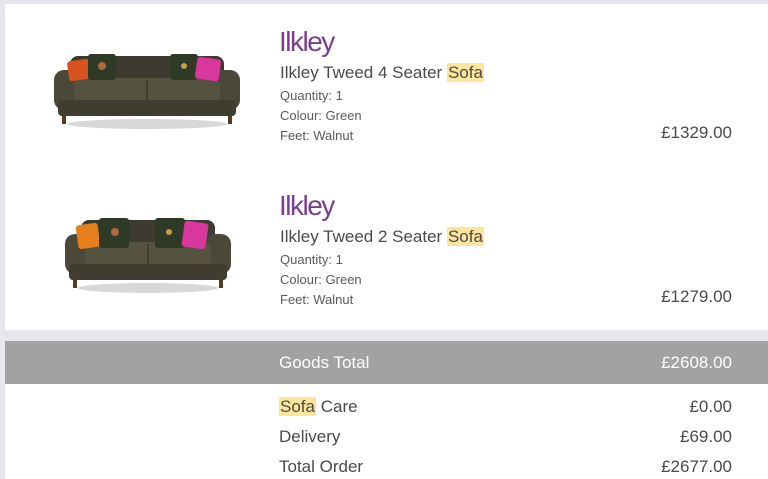 This screenshot has height=479, width=768. What do you see at coordinates (706, 436) in the screenshot?
I see `delivery-value: £69.00` at bounding box center [706, 436].